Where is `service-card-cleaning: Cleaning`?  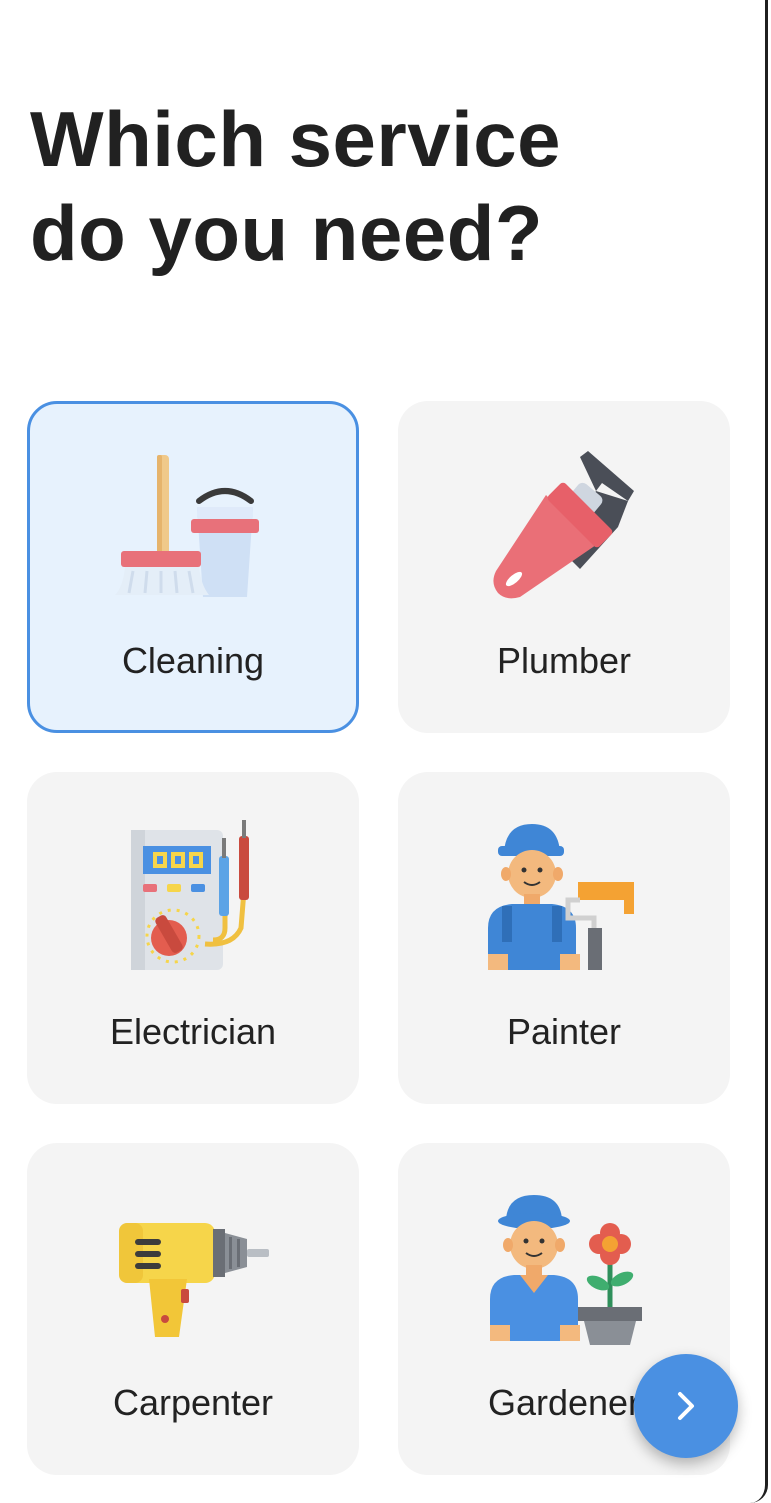
service-card-cleaning: Cleaning is located at coordinates (193, 567).